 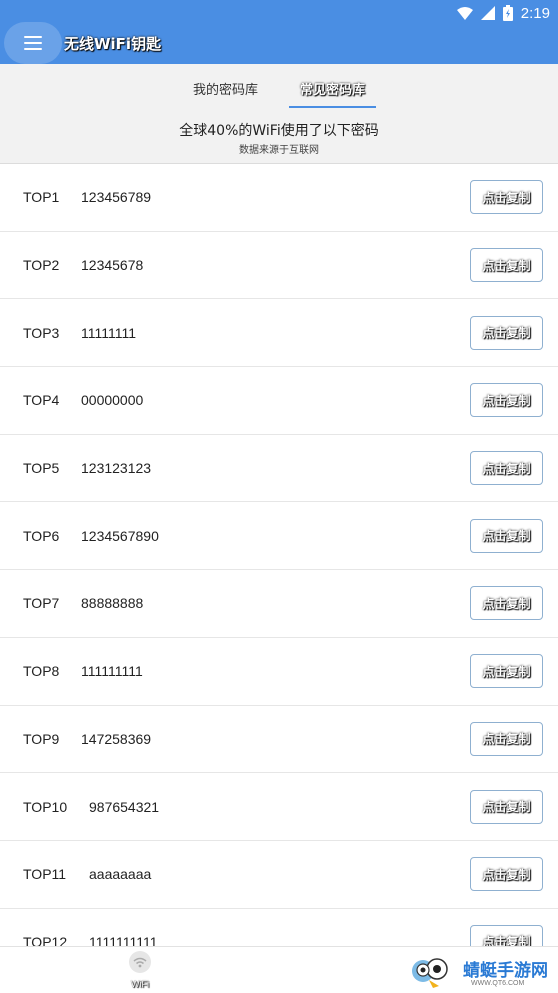 I want to click on password-row: TOP4 00000000 点击复制, so click(x=279, y=401).